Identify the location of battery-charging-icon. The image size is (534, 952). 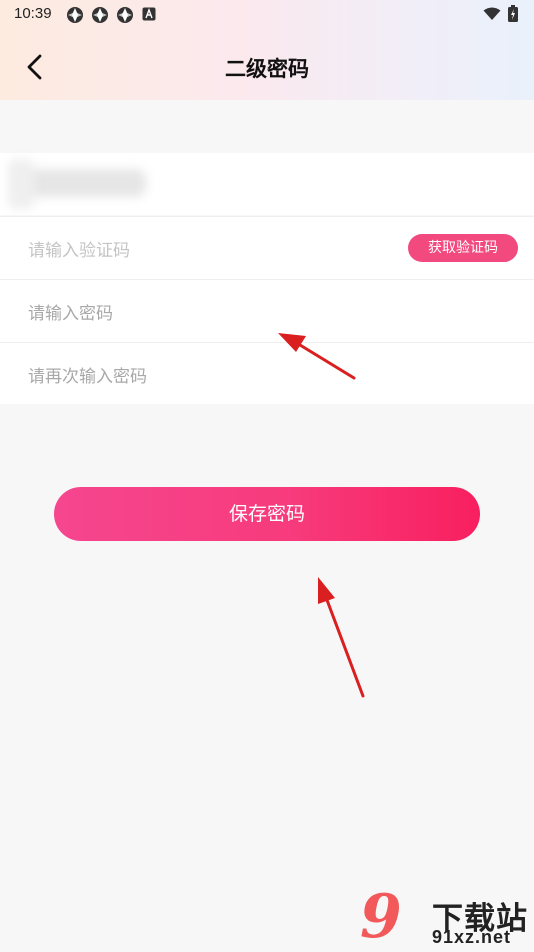
(513, 13).